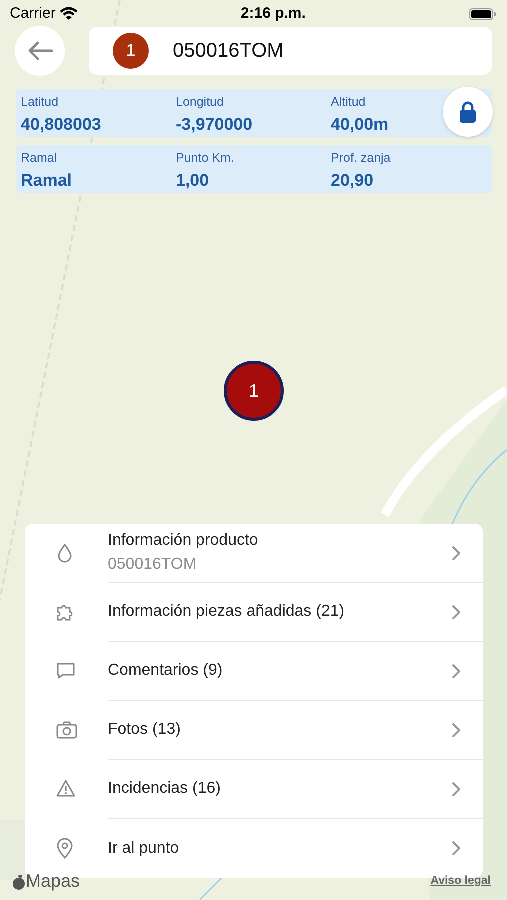 This screenshot has width=507, height=900. I want to click on logo-icon, so click(19, 882).